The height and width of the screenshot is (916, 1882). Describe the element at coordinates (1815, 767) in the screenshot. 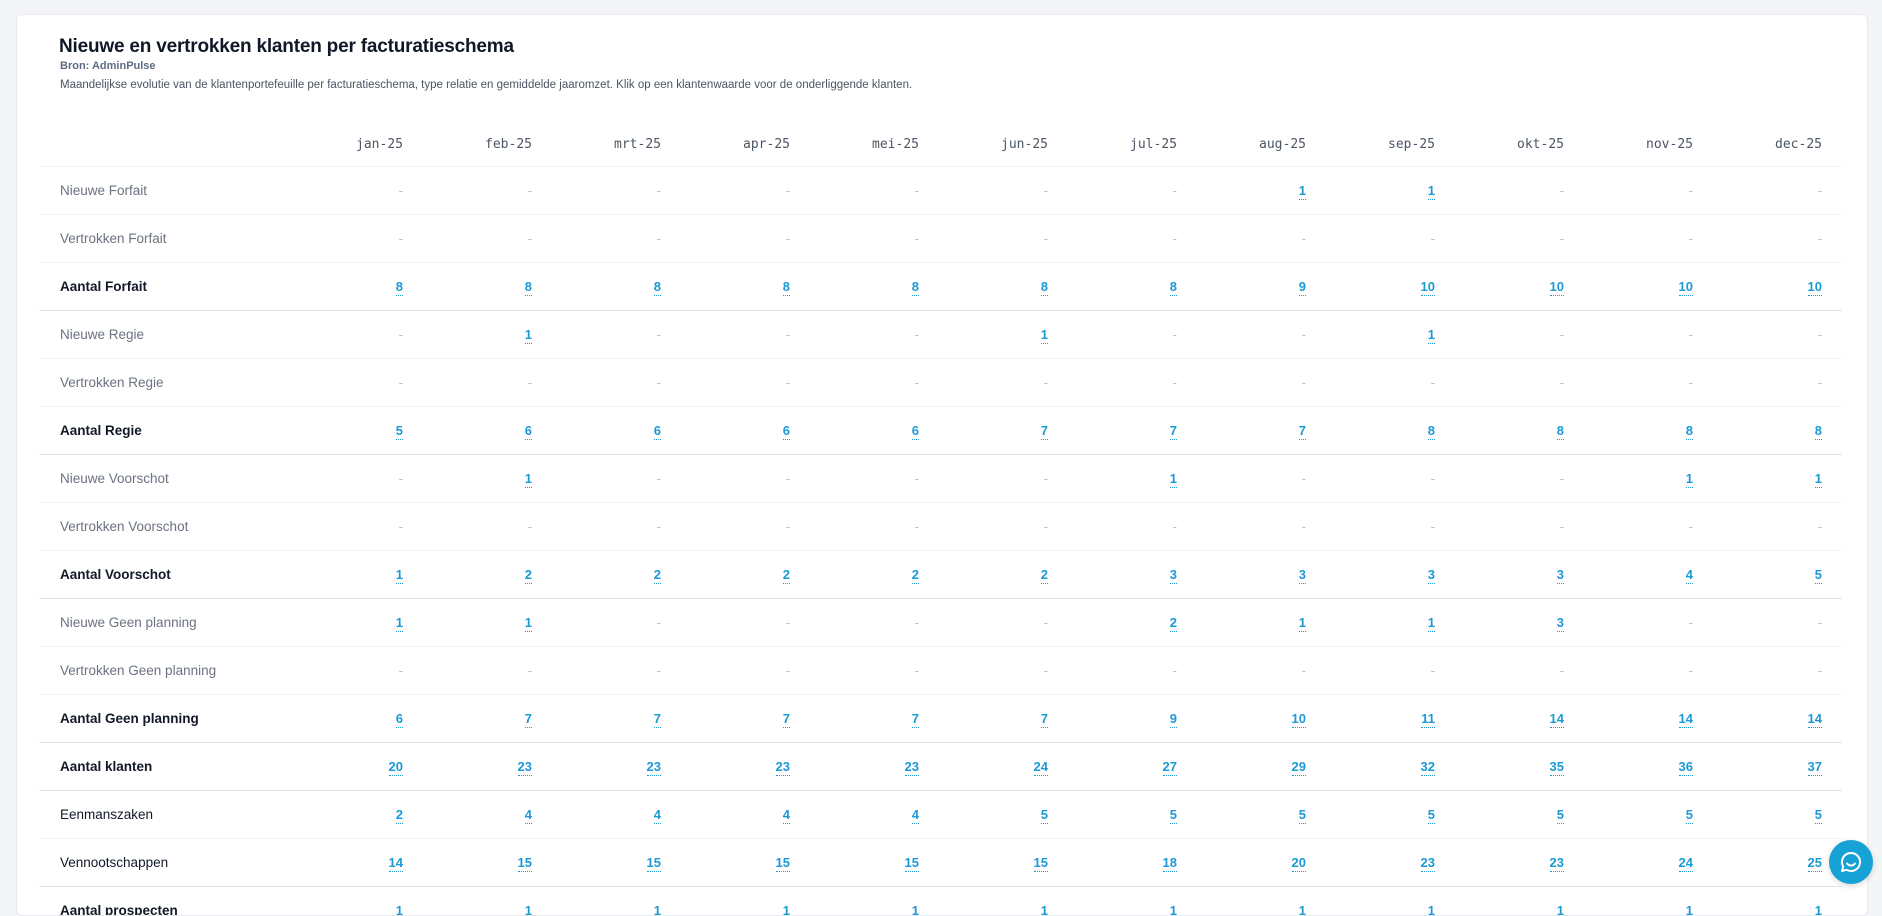

I see `client-count-link: 37` at that location.